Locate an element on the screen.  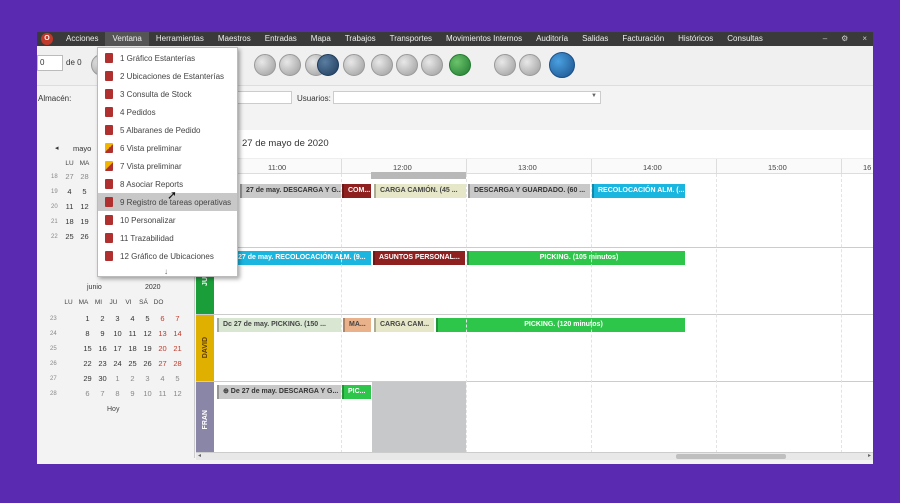
calendar-day: 6 is located at coordinates (162, 319).